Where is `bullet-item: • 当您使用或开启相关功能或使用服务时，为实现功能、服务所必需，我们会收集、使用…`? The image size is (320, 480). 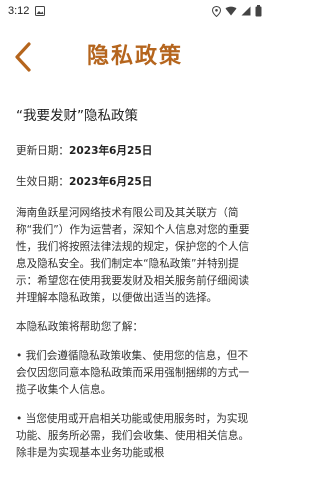
bullet-item: • 当您使用或开启相关功能或使用服务时，为实现功能、服务所必需，我们会收集、使用… is located at coordinates (133, 436).